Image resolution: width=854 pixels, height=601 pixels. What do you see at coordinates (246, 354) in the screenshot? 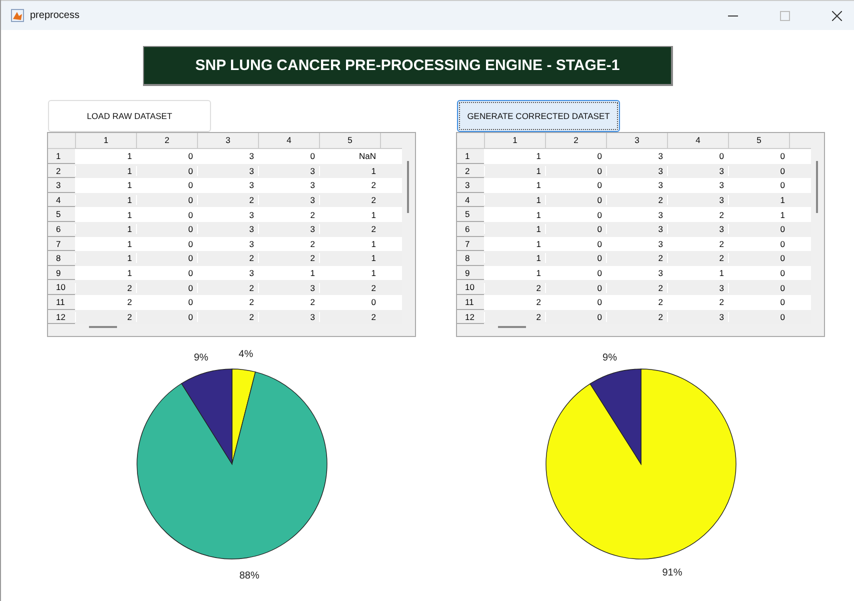
I see `percent-label: 4%` at bounding box center [246, 354].